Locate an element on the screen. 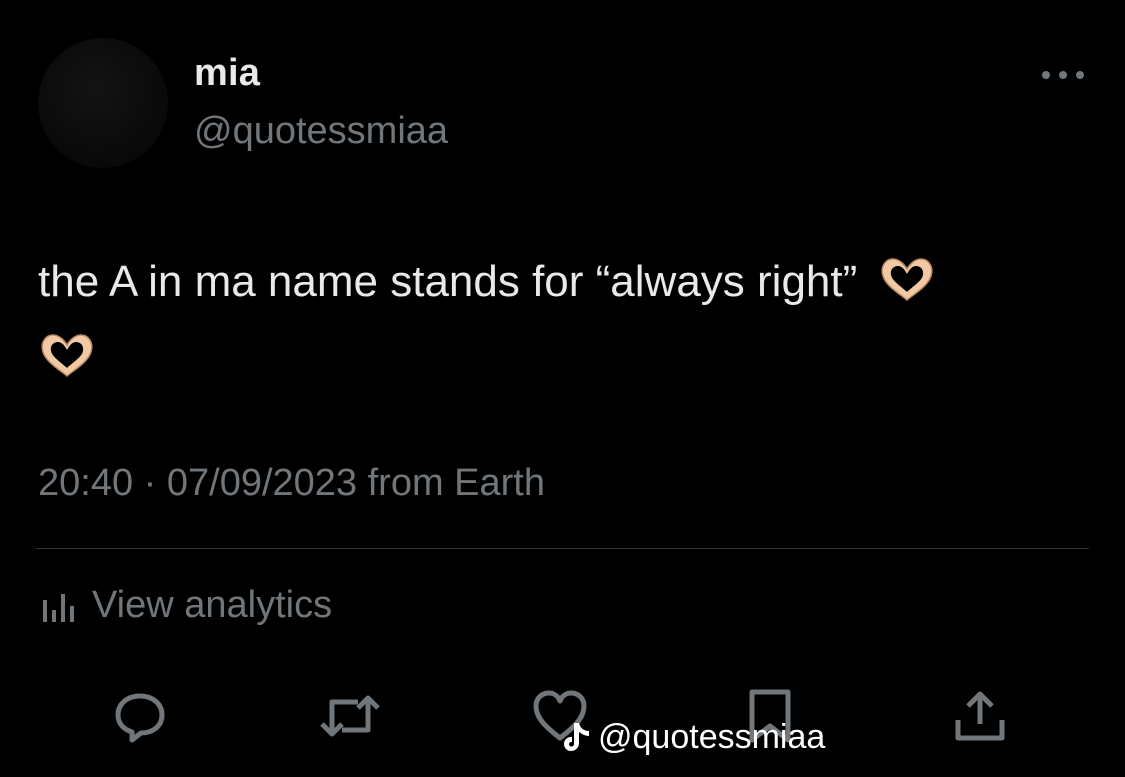 The width and height of the screenshot is (1125, 777). reply-icon is located at coordinates (140, 718).